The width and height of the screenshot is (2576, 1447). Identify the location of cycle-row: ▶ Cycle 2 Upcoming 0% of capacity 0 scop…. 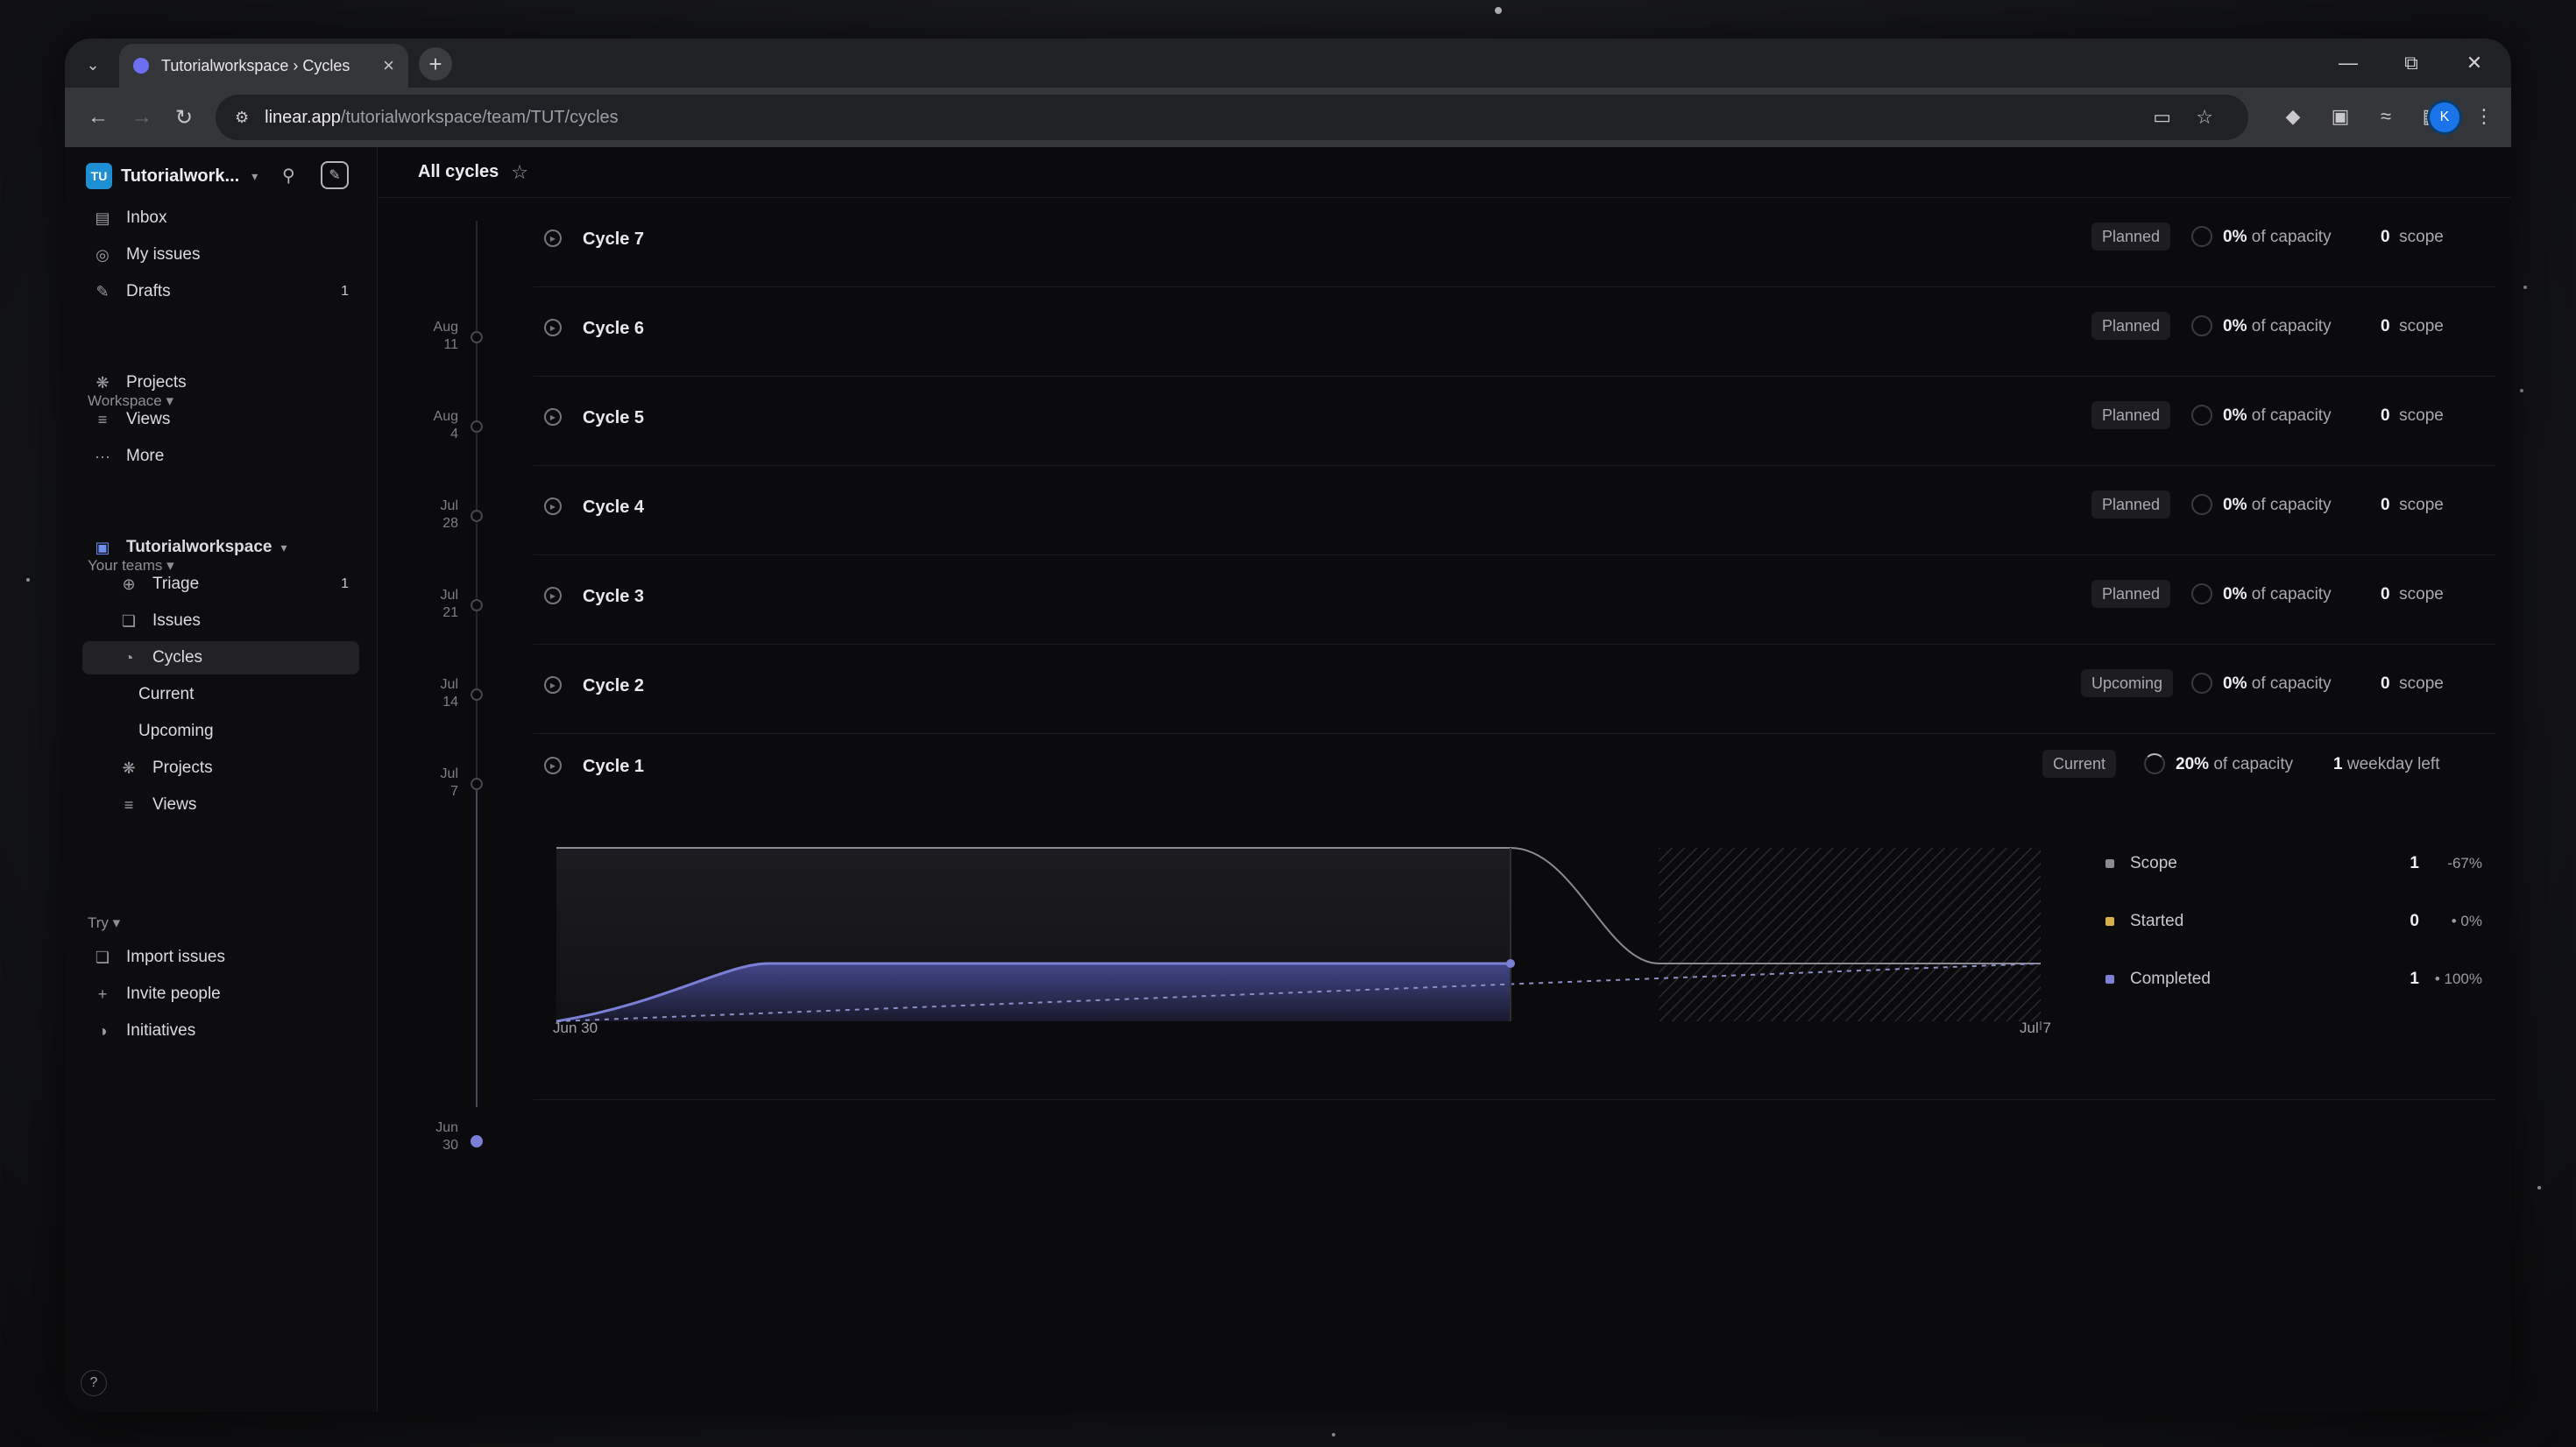
(1515, 689).